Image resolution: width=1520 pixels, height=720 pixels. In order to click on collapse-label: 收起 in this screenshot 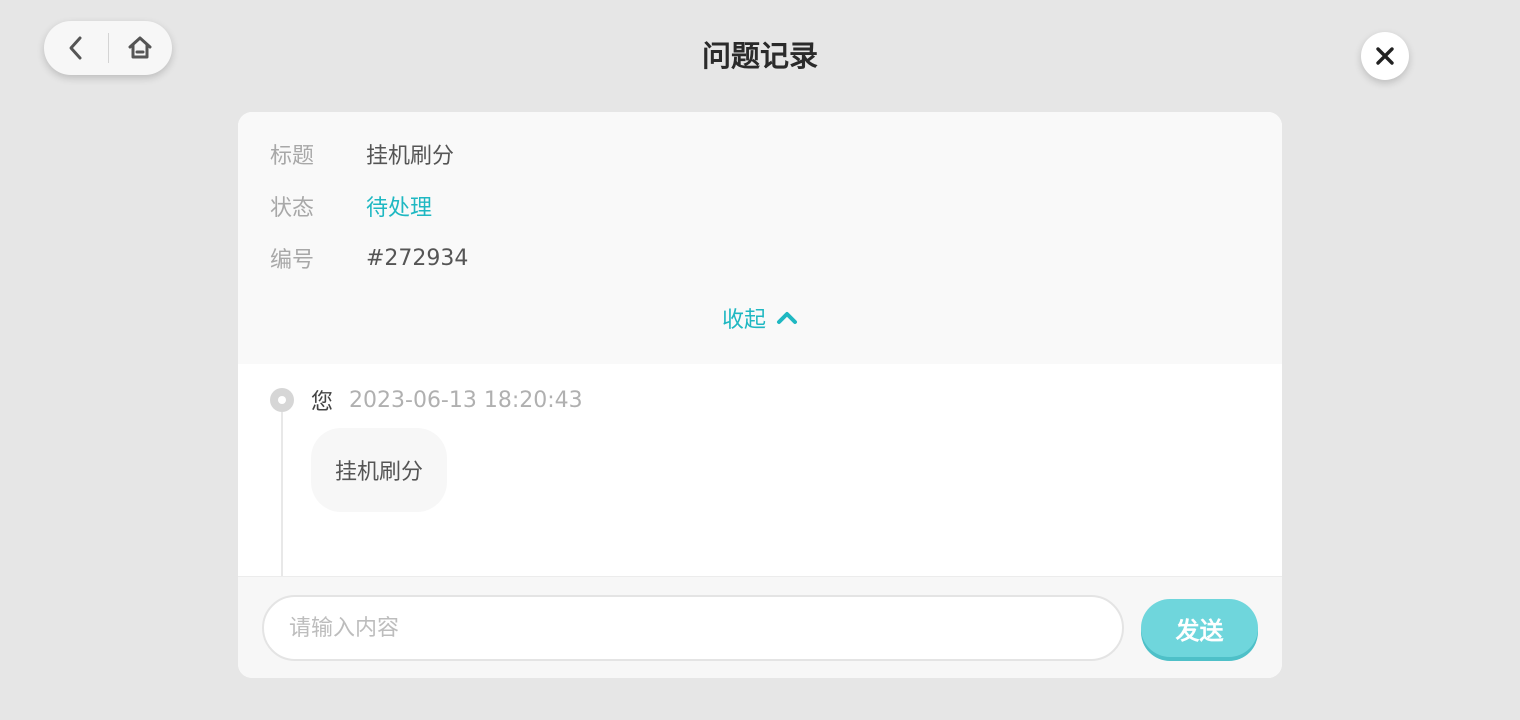, I will do `click(743, 320)`.